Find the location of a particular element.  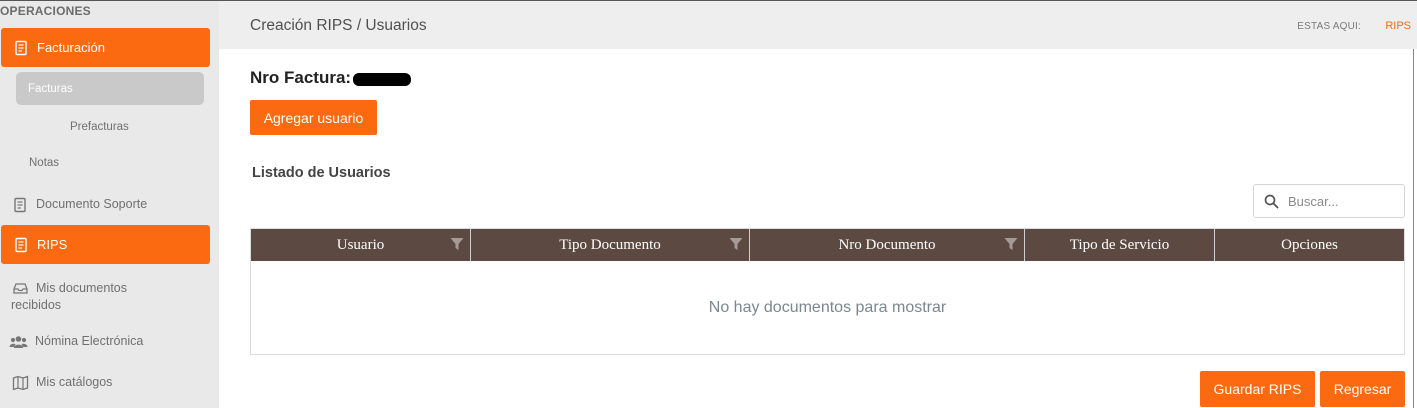

inbox-icon is located at coordinates (20, 288).